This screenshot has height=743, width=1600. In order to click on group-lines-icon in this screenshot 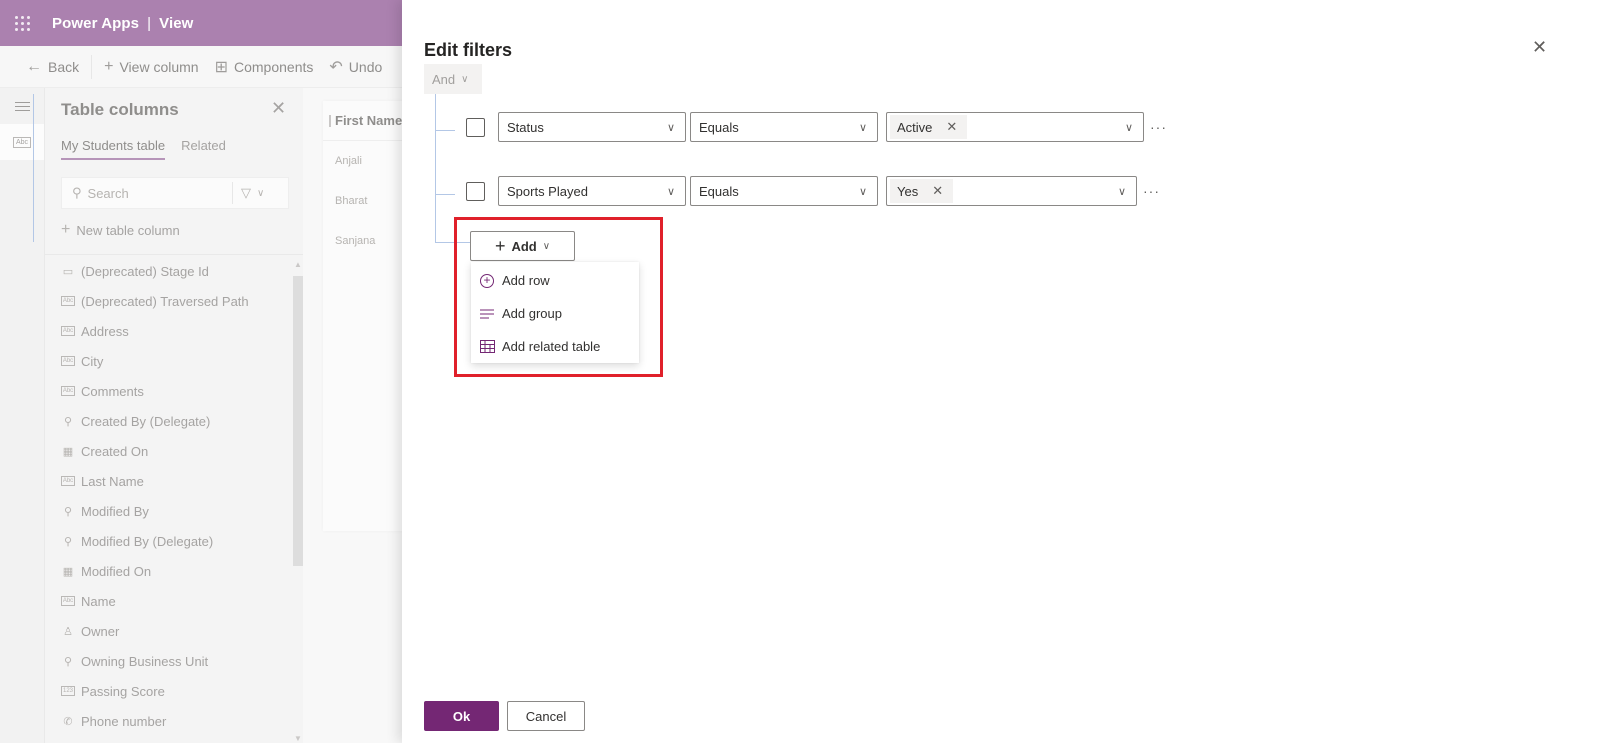, I will do `click(487, 314)`.